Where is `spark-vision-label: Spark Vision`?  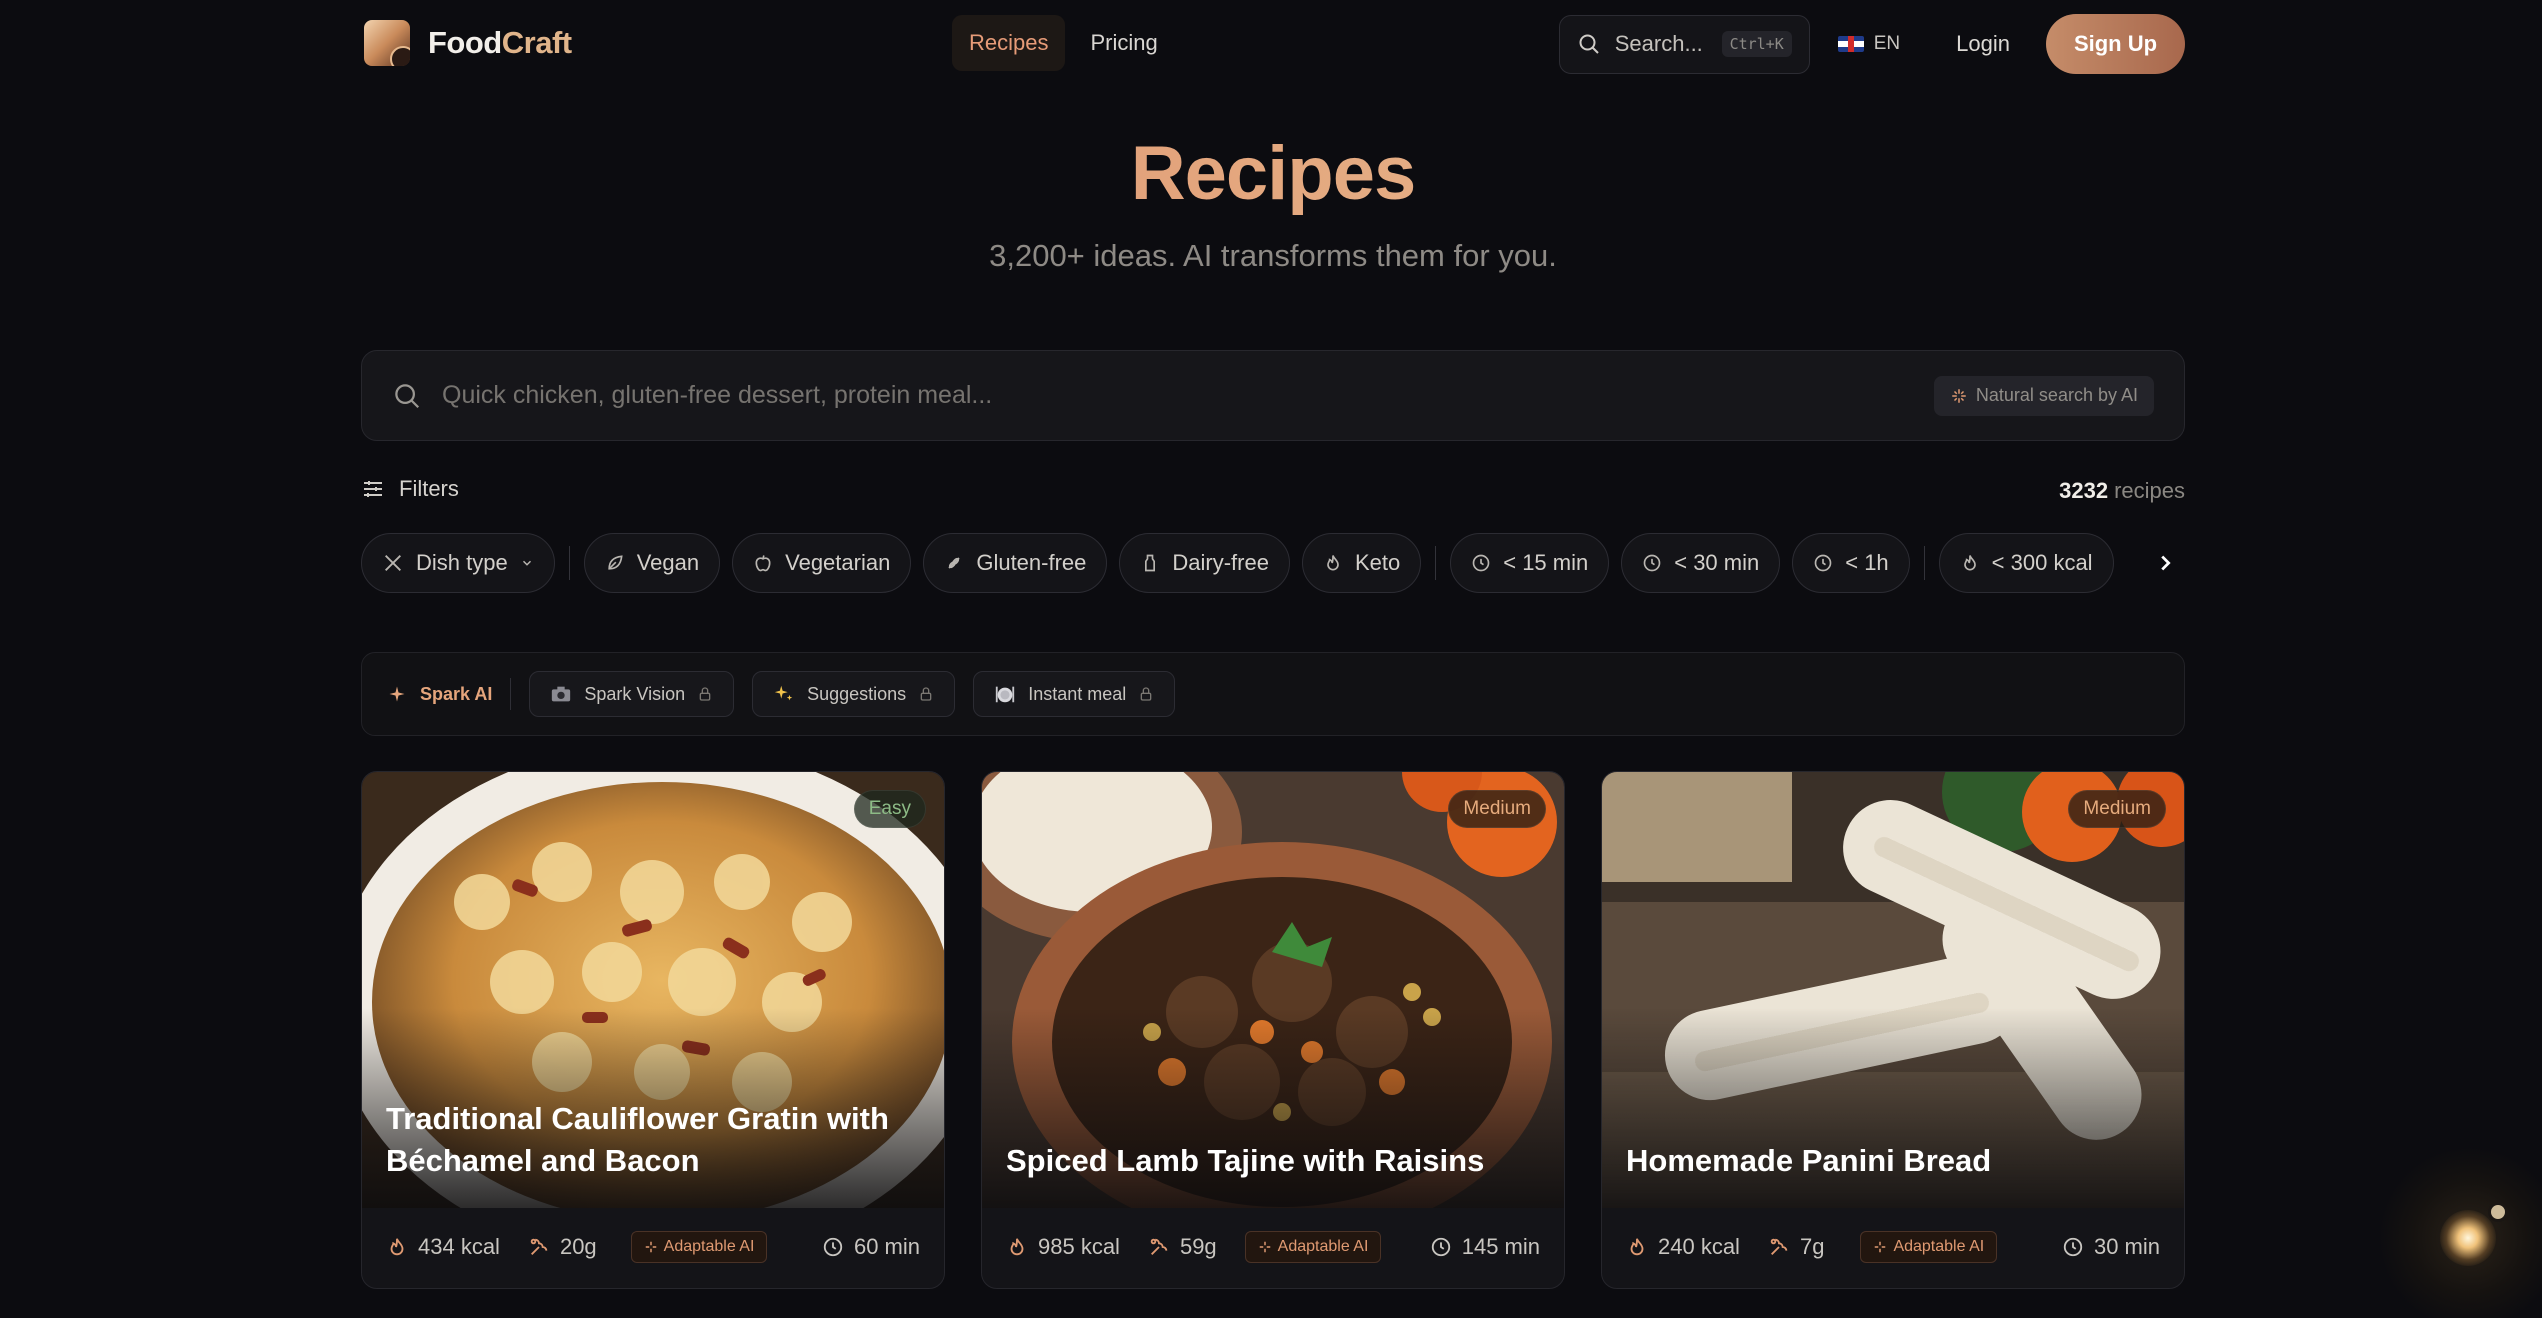 spark-vision-label: Spark Vision is located at coordinates (635, 693).